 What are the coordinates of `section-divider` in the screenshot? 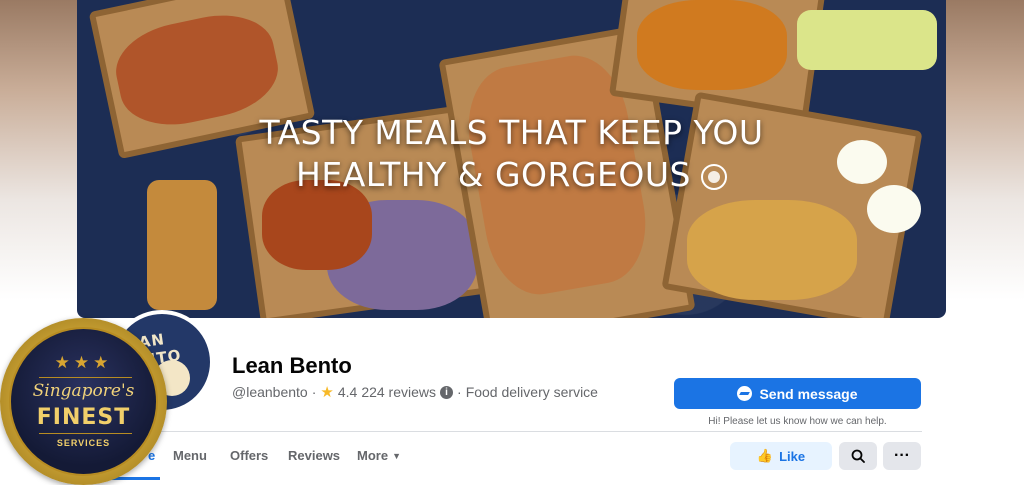 It's located at (541, 431).